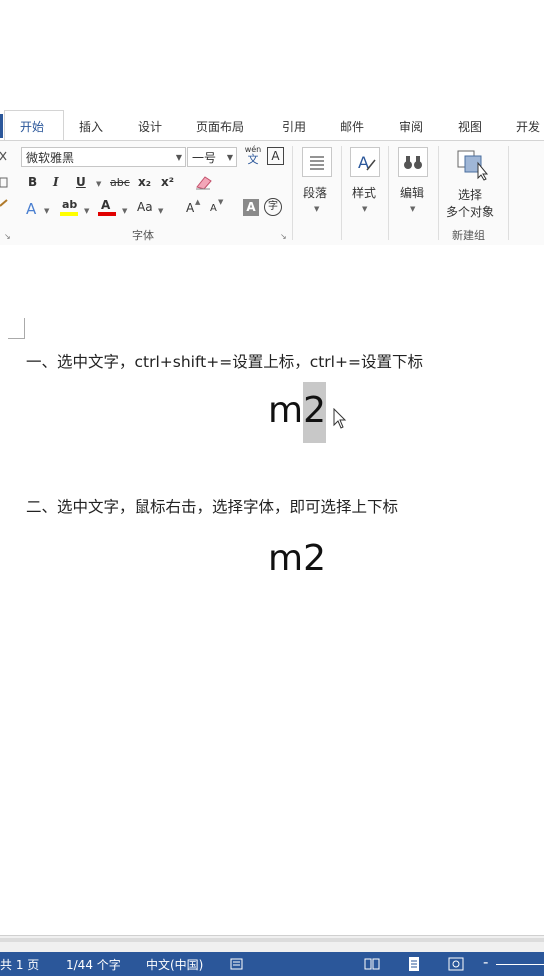 This screenshot has height=976, width=544. Describe the element at coordinates (470, 126) in the screenshot. I see `tab-view: 视图` at that location.